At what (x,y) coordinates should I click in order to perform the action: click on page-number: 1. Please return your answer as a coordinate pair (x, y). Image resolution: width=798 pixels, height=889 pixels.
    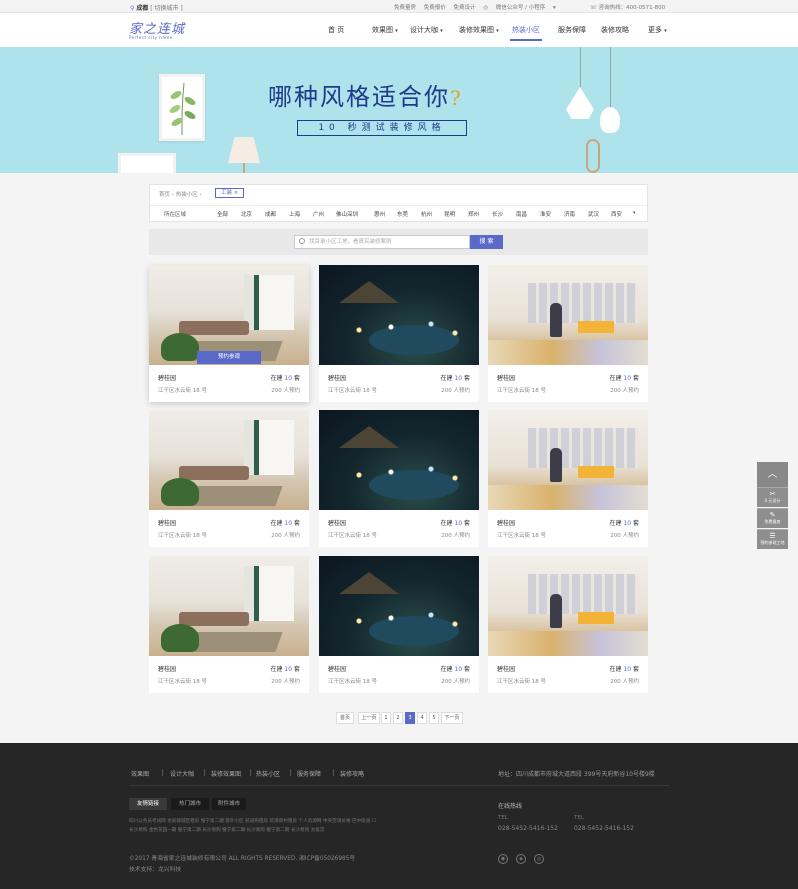
    Looking at the image, I should click on (386, 718).